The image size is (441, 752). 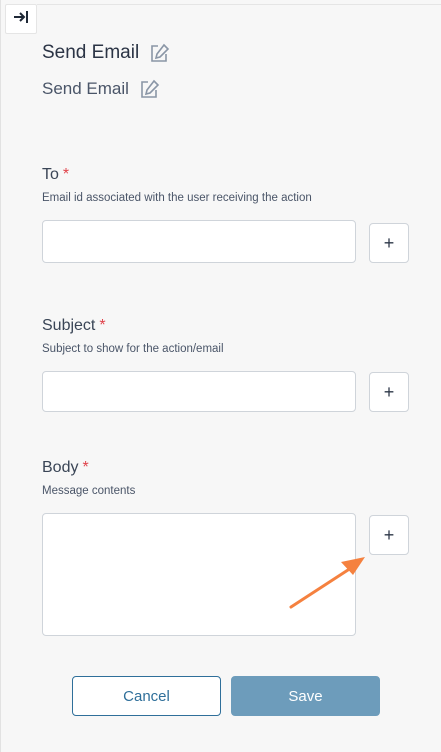 What do you see at coordinates (389, 535) in the screenshot?
I see `body-add-variable-button: +` at bounding box center [389, 535].